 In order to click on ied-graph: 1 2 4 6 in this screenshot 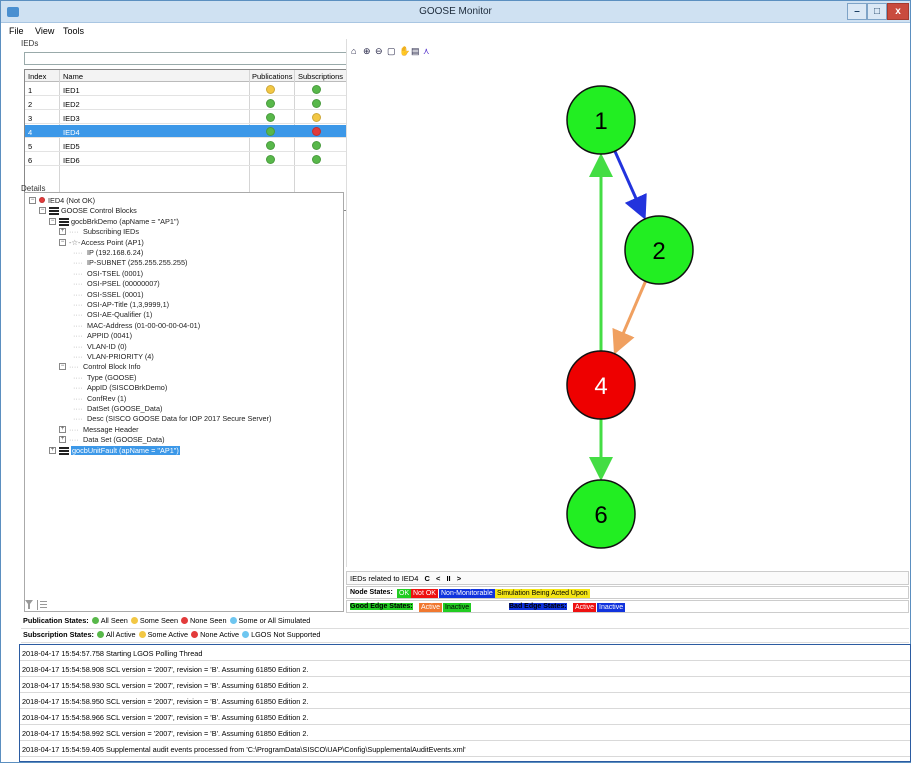, I will do `click(630, 317)`.